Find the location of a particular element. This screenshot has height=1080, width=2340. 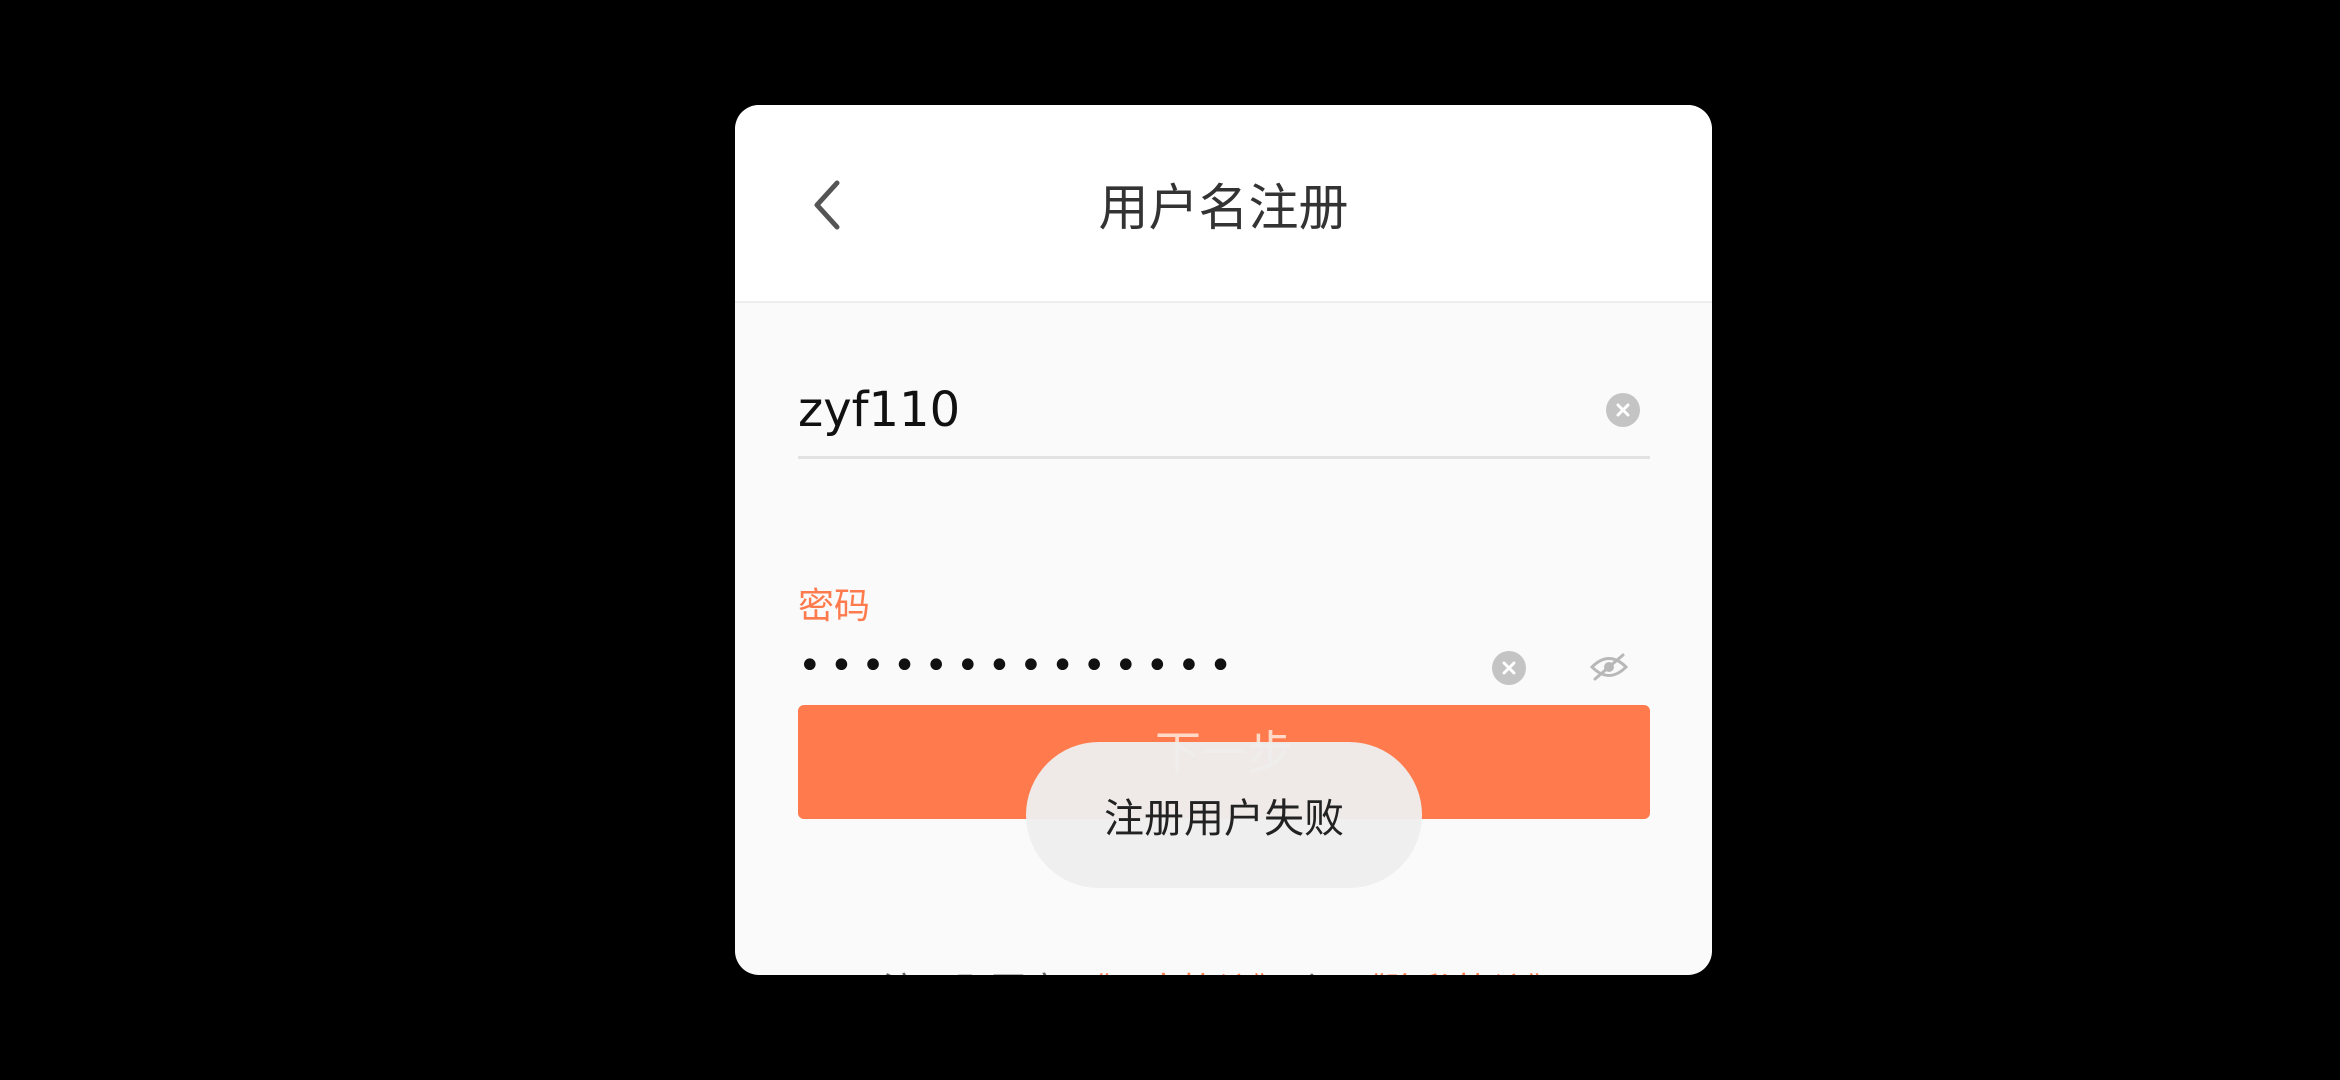

page-title: 用户名注册 is located at coordinates (1223, 208).